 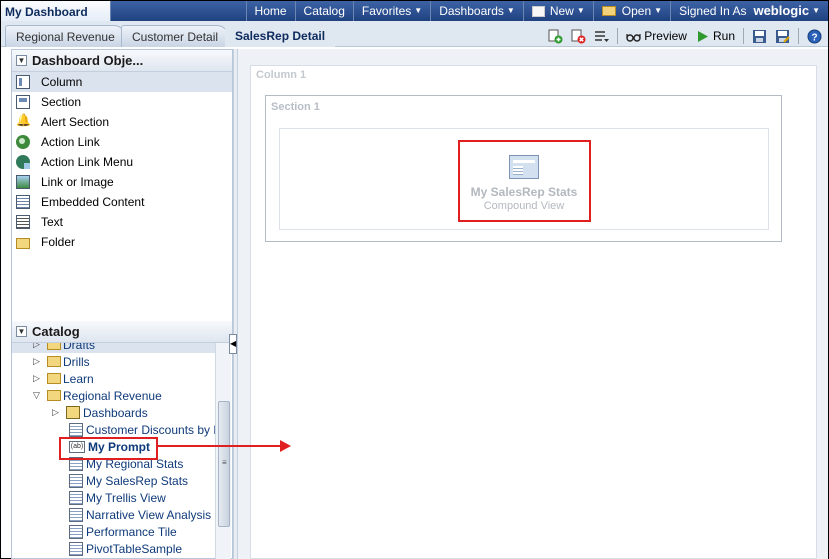 What do you see at coordinates (23, 102) in the screenshot?
I see `section-icon` at bounding box center [23, 102].